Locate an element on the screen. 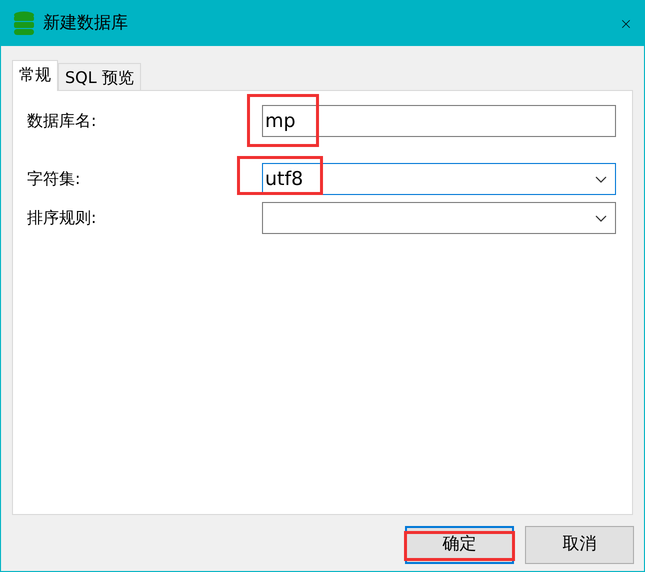 Image resolution: width=645 pixels, height=572 pixels. window-title: 新建数据库 is located at coordinates (85, 23).